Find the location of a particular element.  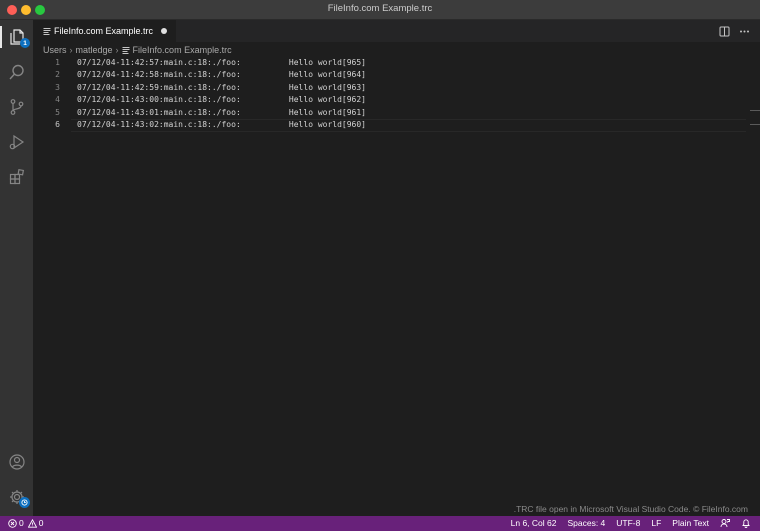

source-control-icon is located at coordinates (16, 106).